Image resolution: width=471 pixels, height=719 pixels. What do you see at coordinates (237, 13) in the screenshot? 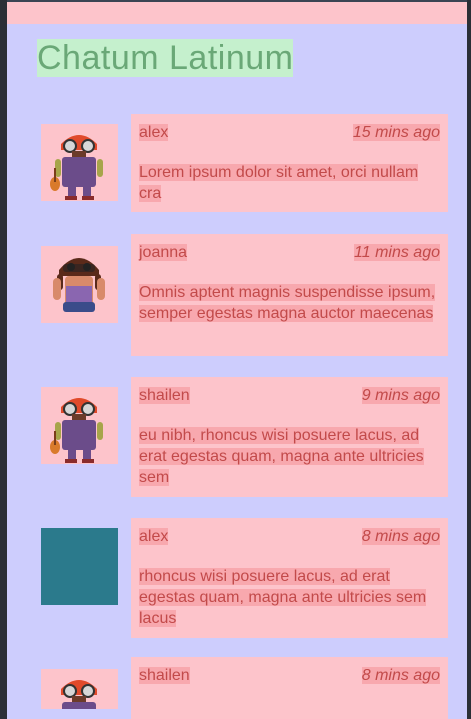
I see `status-bar` at bounding box center [237, 13].